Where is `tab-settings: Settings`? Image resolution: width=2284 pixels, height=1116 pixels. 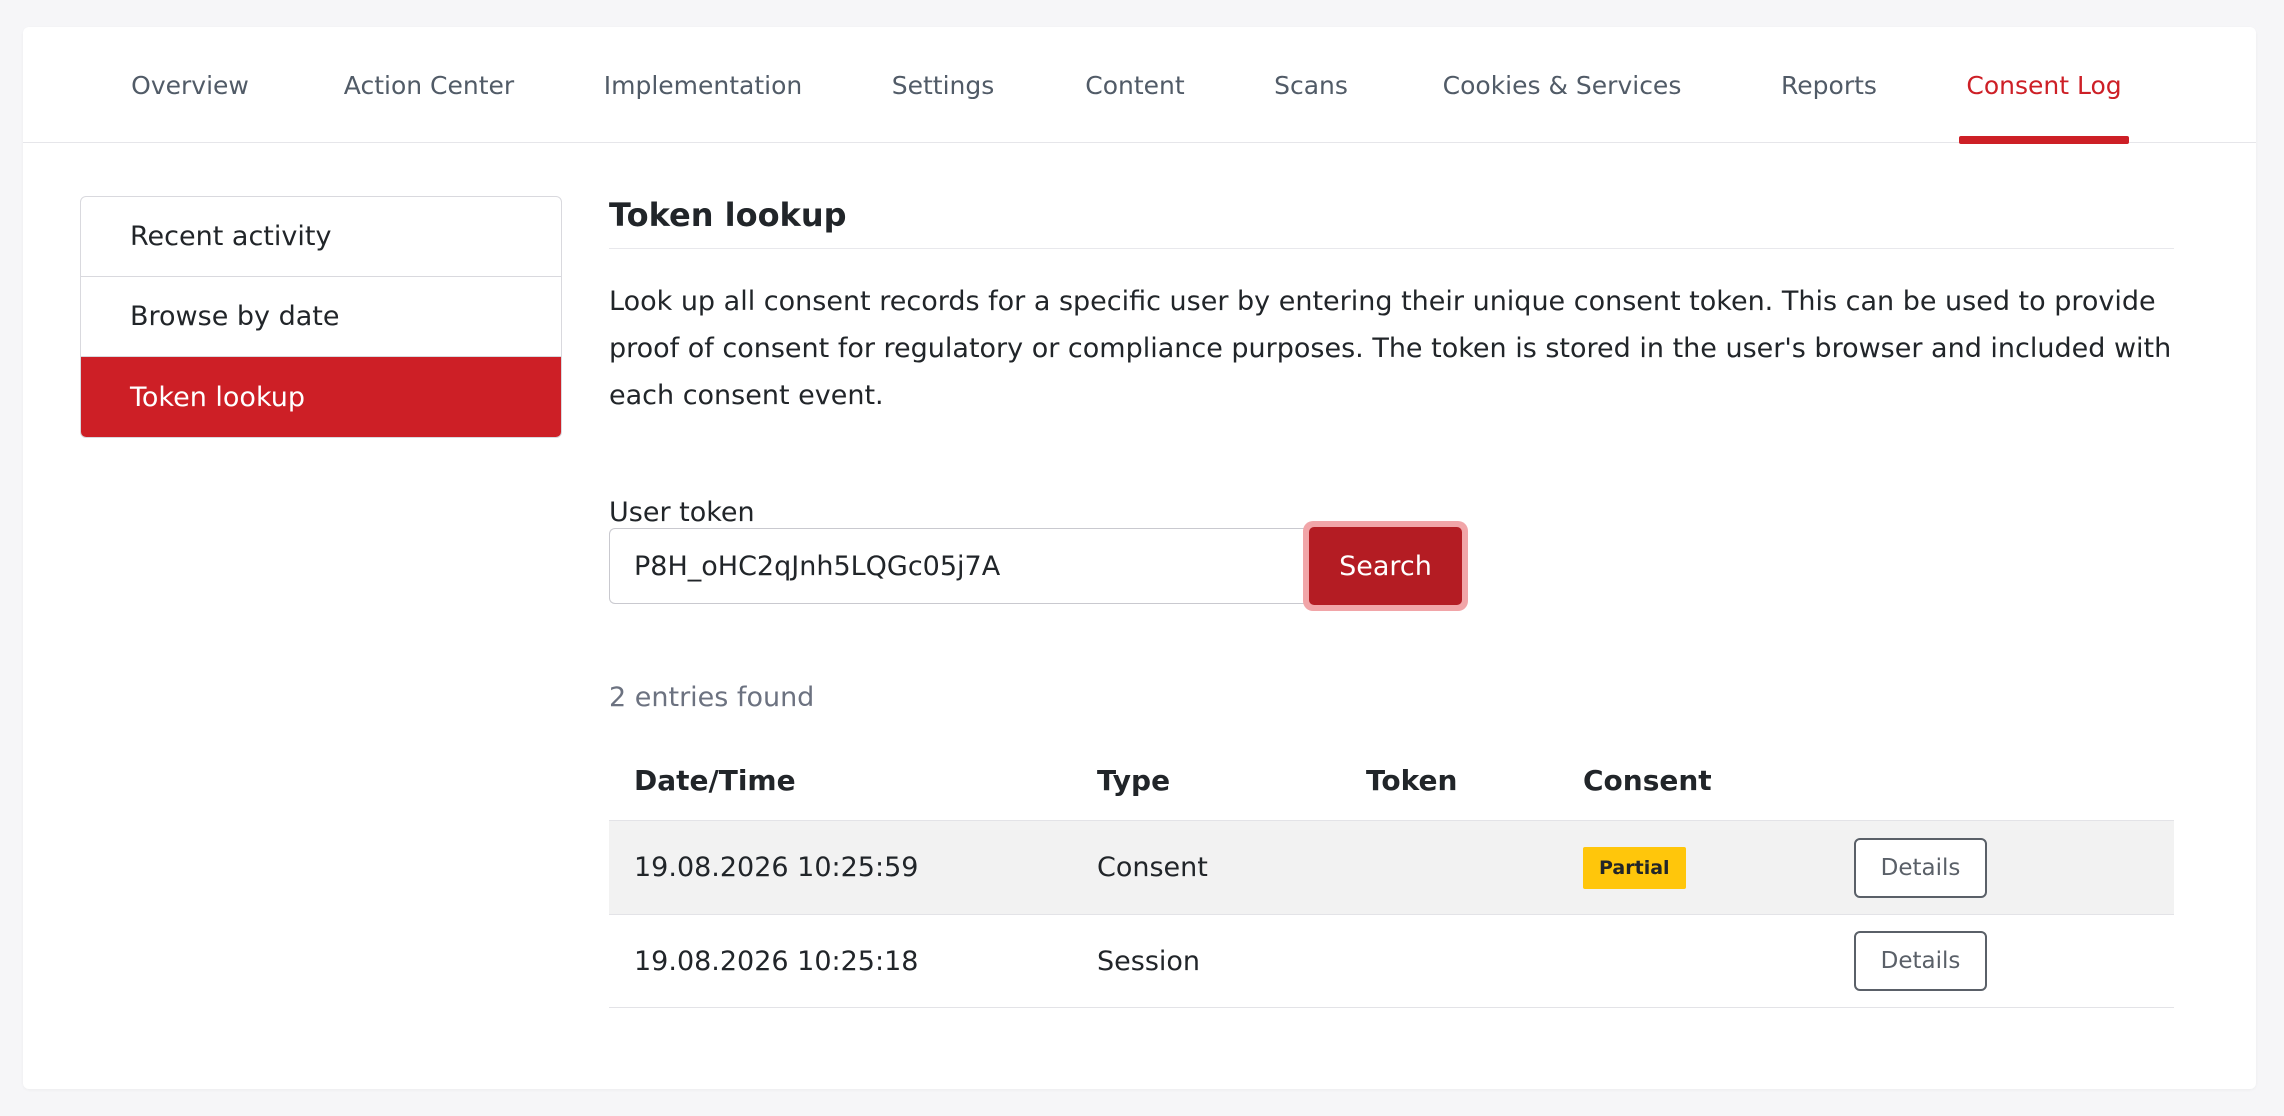
tab-settings: Settings is located at coordinates (943, 85).